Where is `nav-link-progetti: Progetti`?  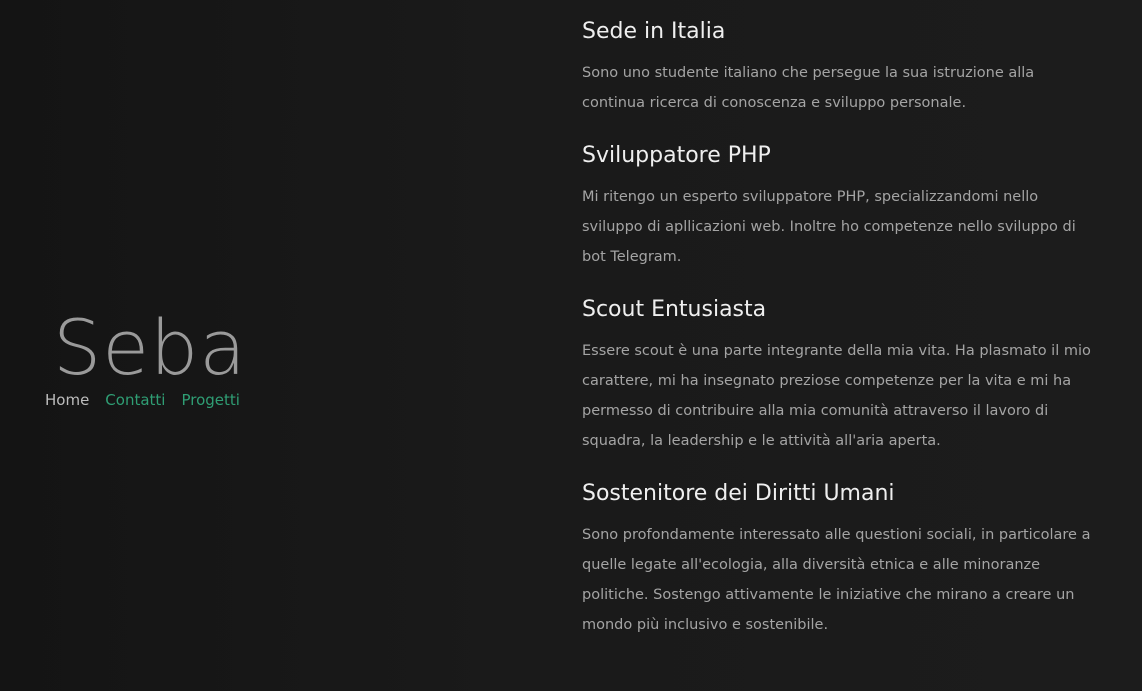 nav-link-progetti: Progetti is located at coordinates (210, 400).